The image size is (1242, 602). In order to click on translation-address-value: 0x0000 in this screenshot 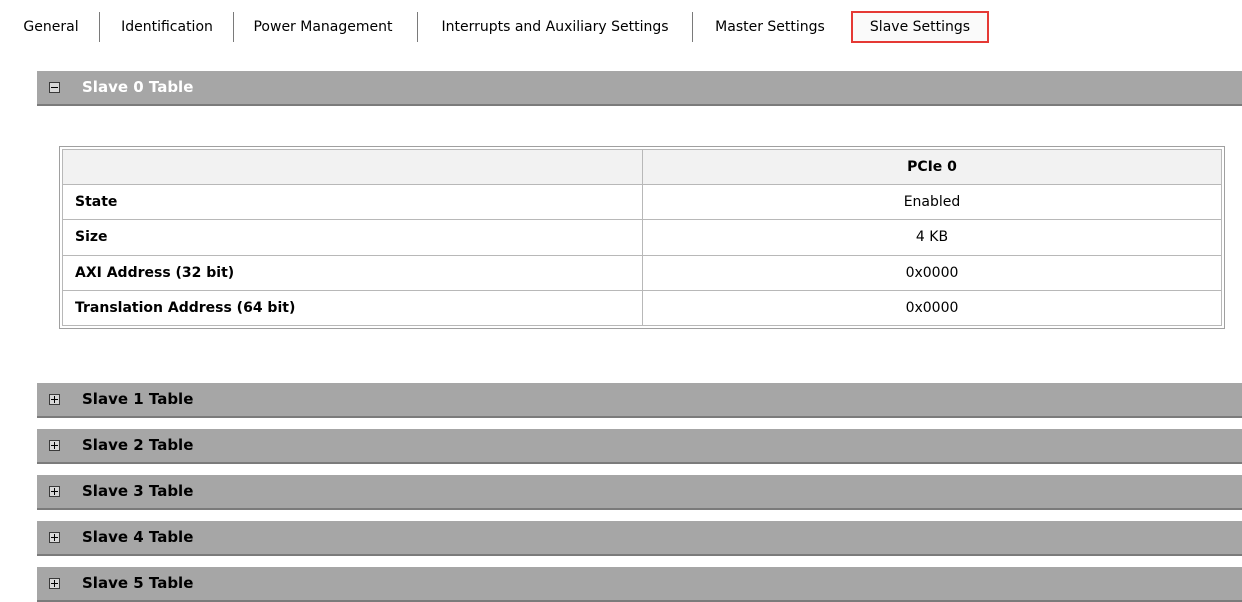, I will do `click(932, 308)`.